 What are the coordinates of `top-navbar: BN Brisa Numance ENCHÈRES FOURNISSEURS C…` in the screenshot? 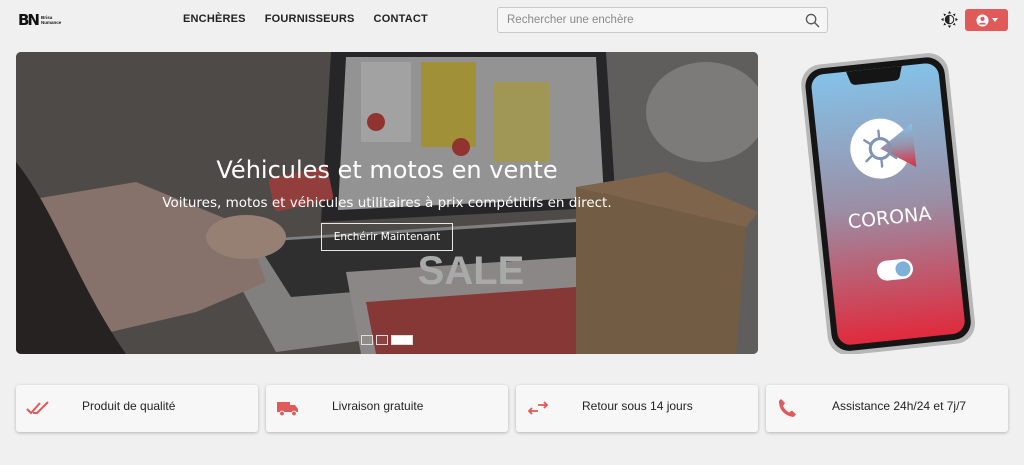 It's located at (512, 20).